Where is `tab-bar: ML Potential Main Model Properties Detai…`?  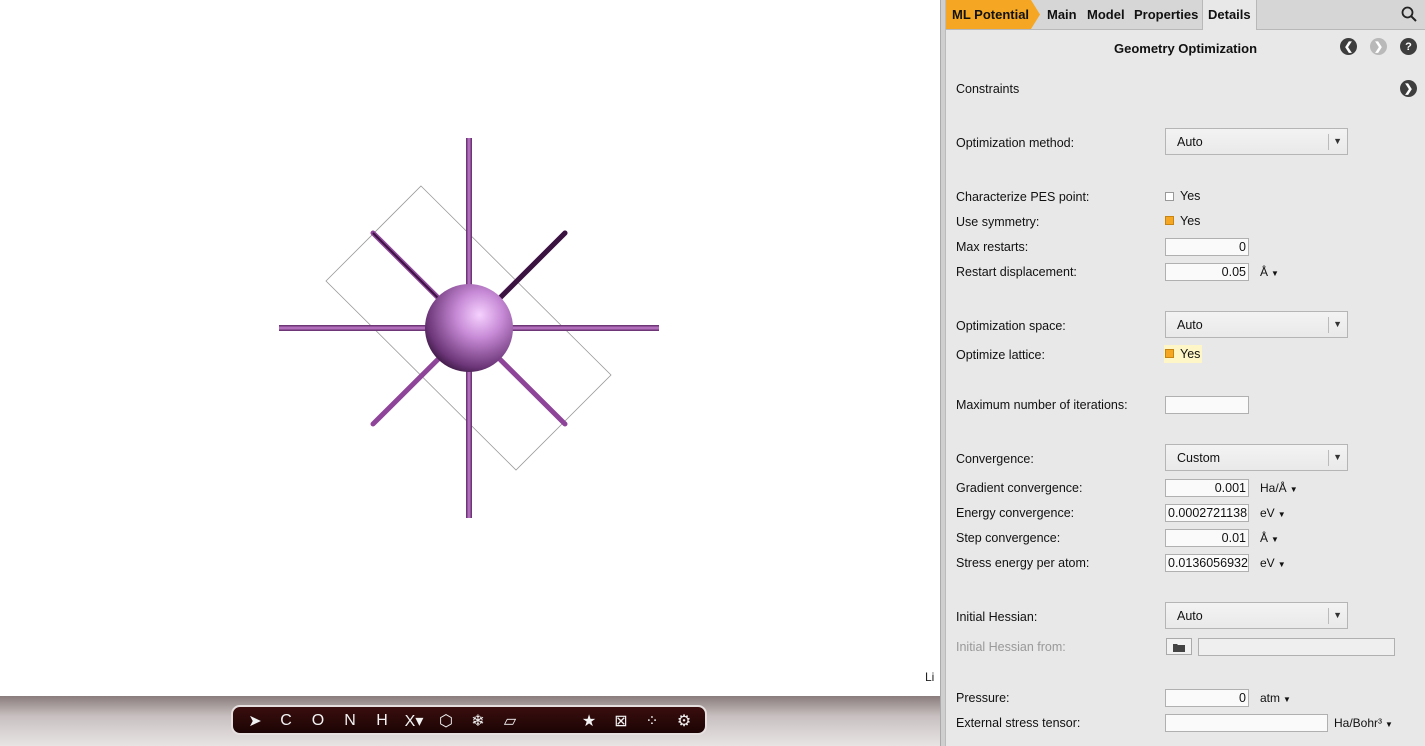
tab-bar: ML Potential Main Model Properties Detai… is located at coordinates (1185, 15).